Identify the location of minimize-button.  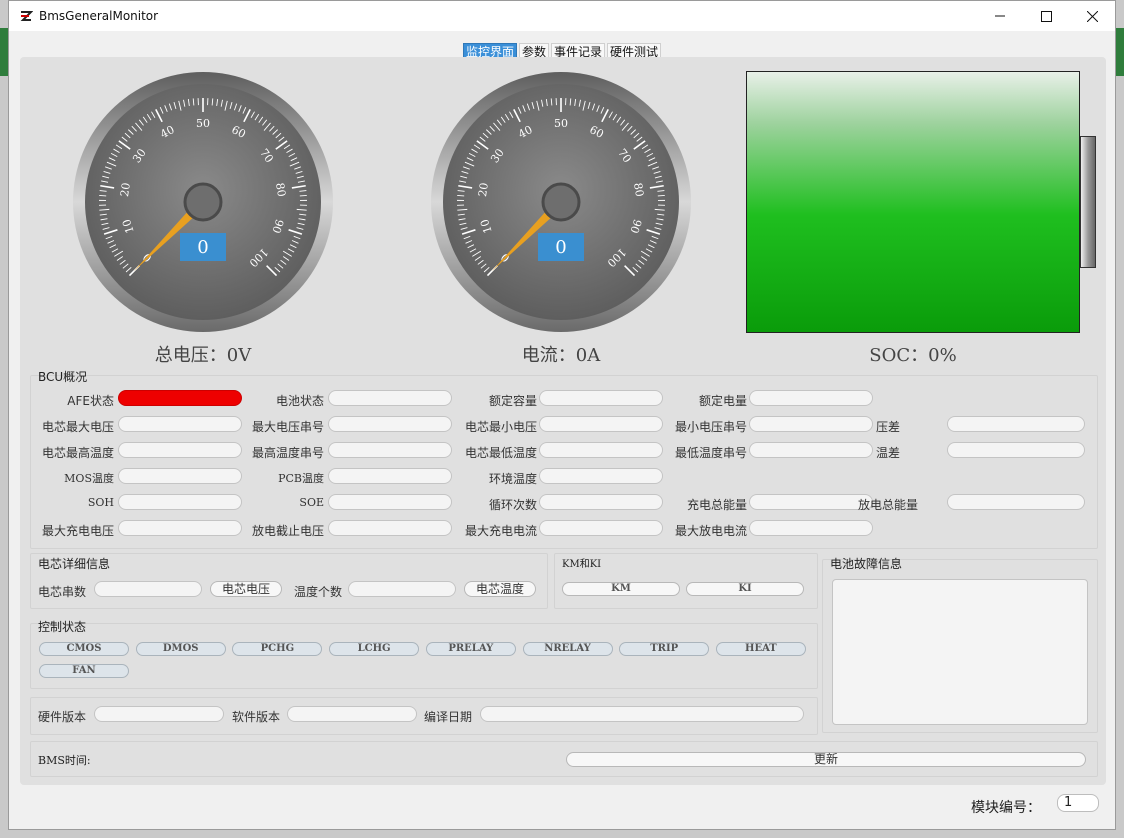
(1000, 16).